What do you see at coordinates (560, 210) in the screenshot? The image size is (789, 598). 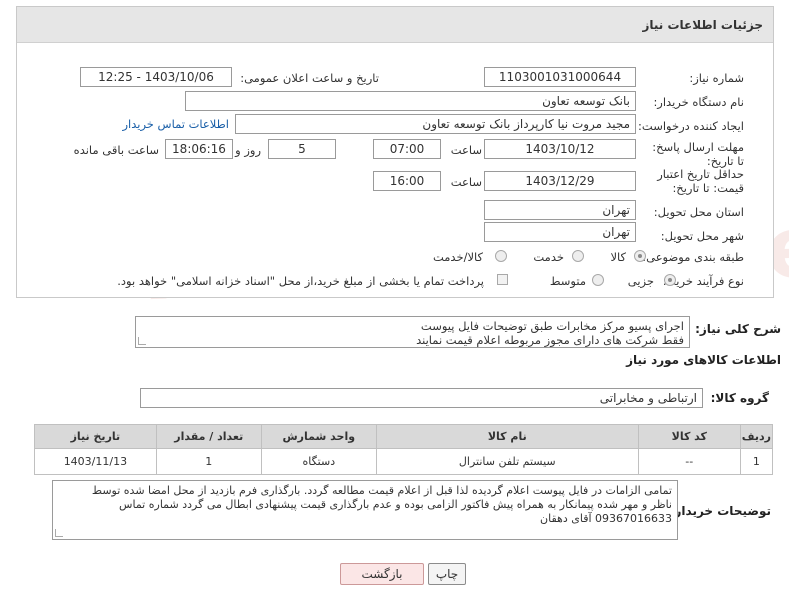 I see `province-field: تهران` at bounding box center [560, 210].